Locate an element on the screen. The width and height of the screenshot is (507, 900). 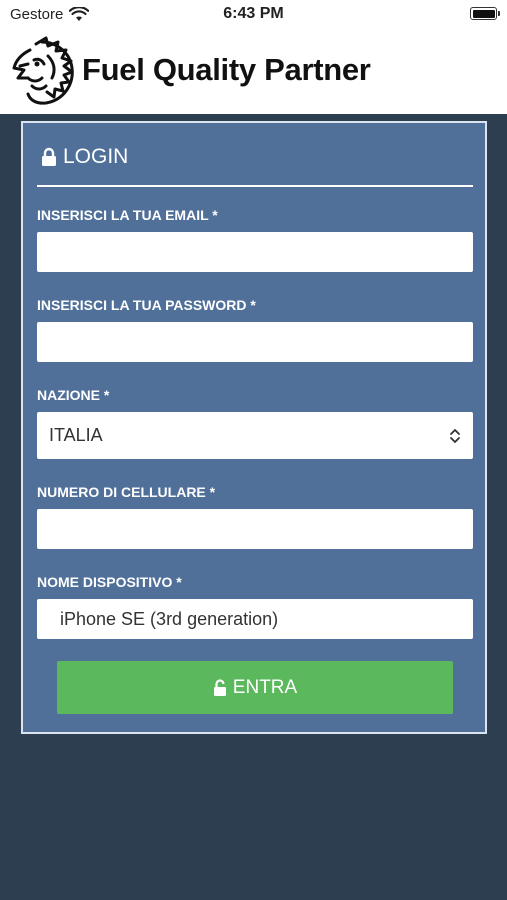
phone-field is located at coordinates (255, 529).